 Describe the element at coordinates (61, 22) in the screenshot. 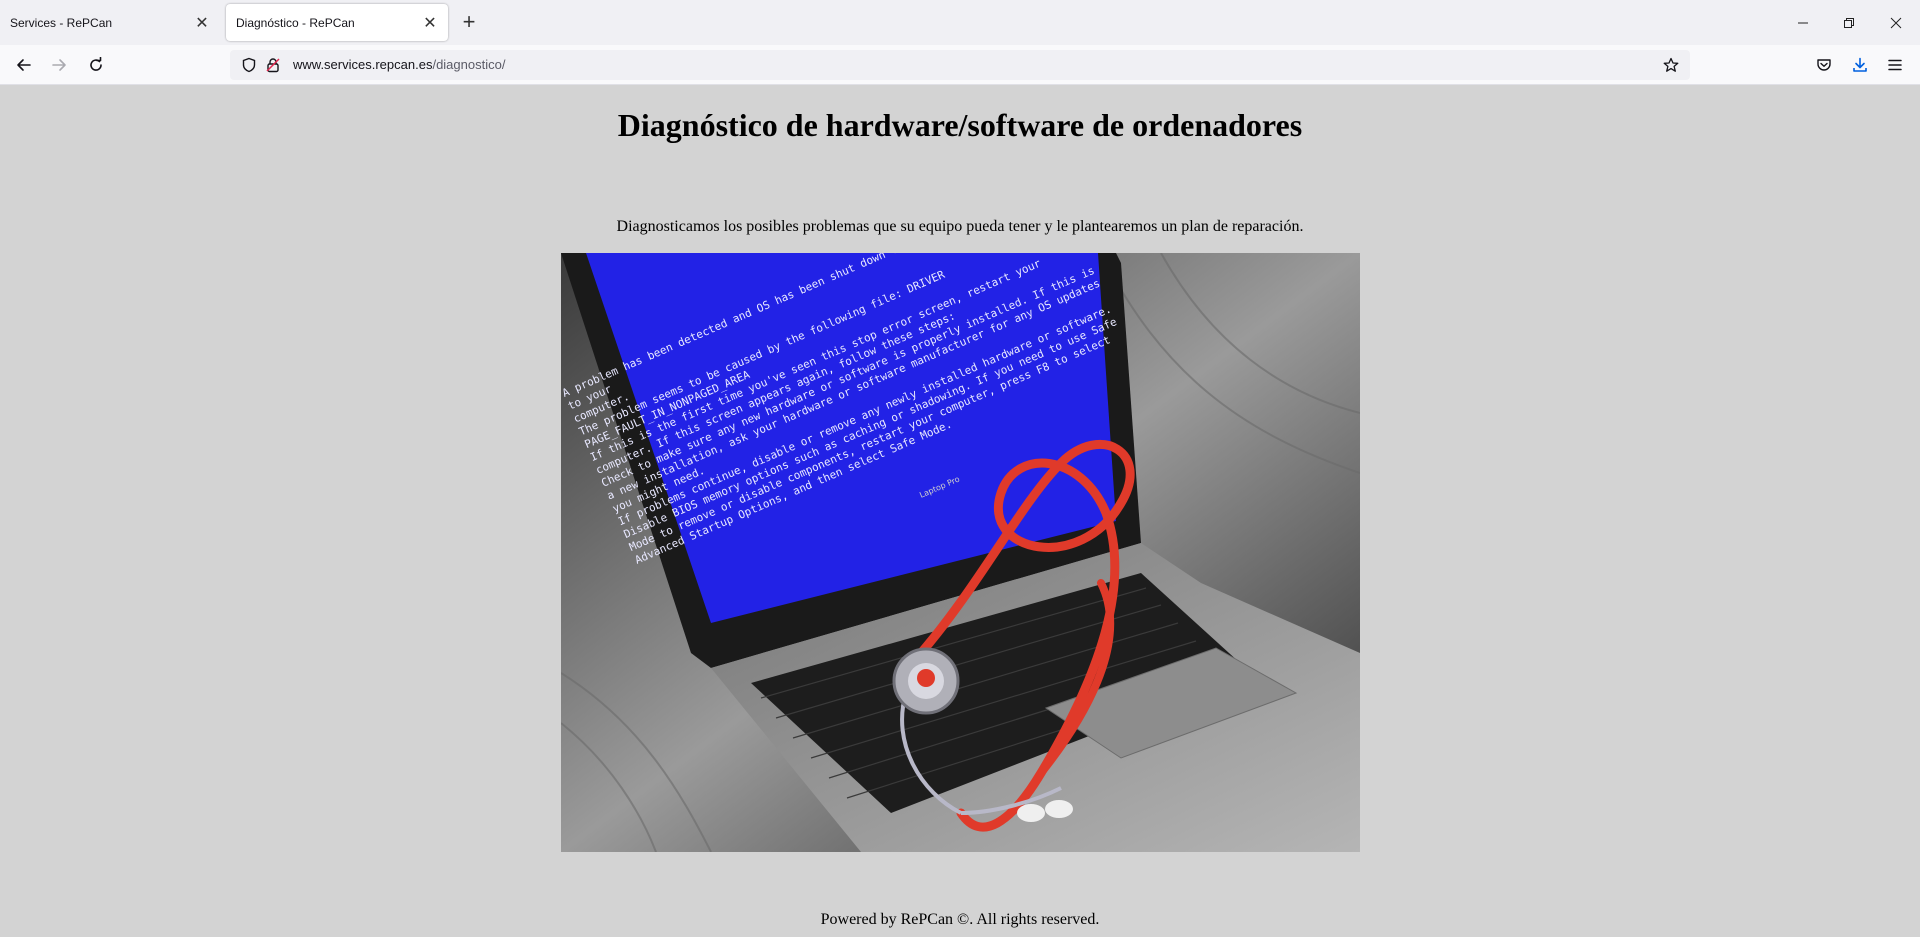

I see `tab-title: Services - RePCan` at that location.